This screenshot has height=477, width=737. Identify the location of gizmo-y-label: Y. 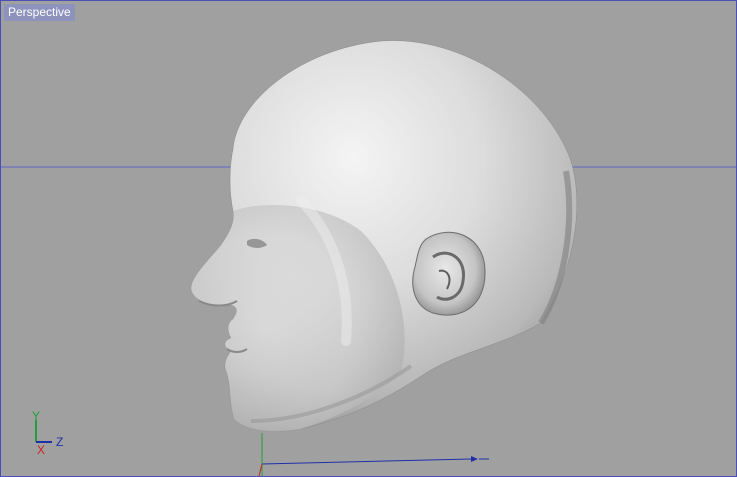
(36, 416).